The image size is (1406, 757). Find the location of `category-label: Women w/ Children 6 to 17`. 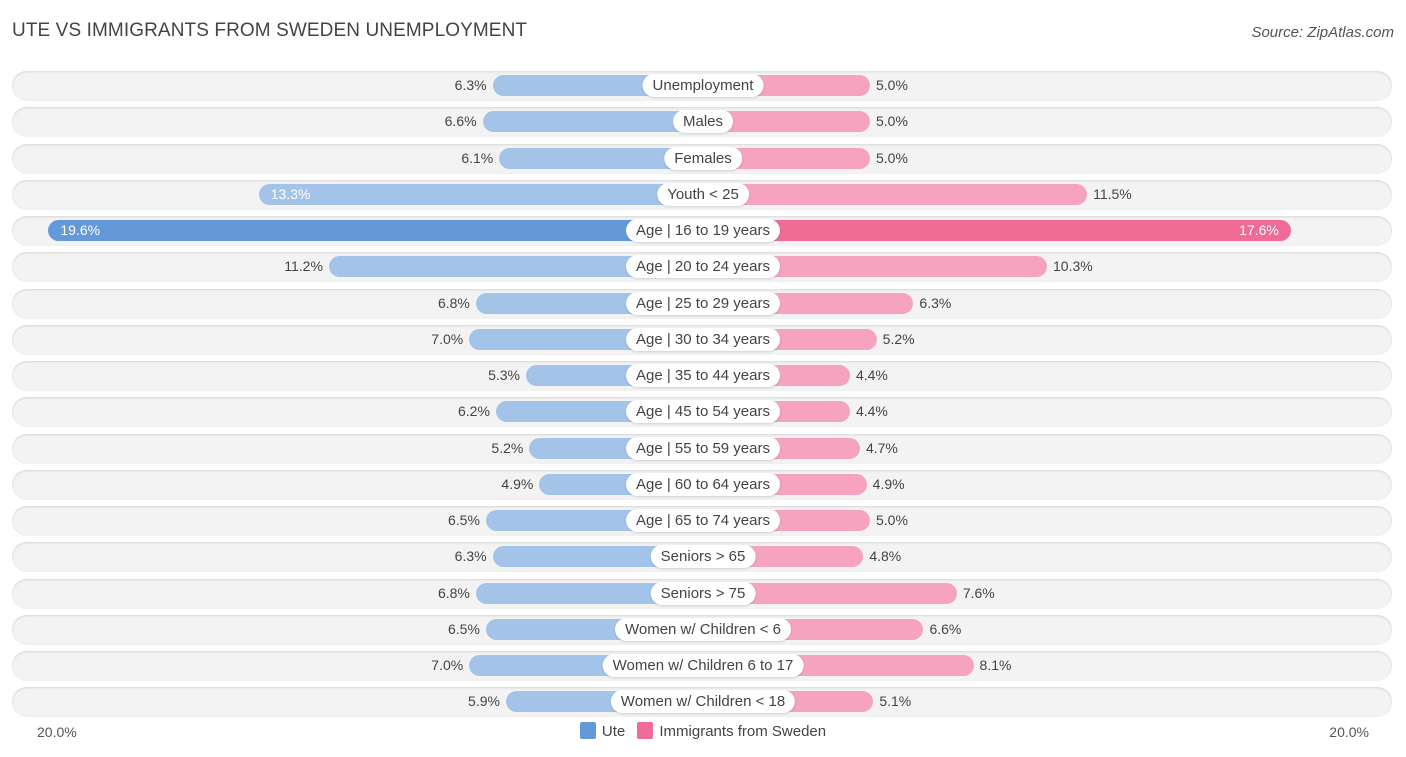

category-label: Women w/ Children 6 to 17 is located at coordinates (703, 665).